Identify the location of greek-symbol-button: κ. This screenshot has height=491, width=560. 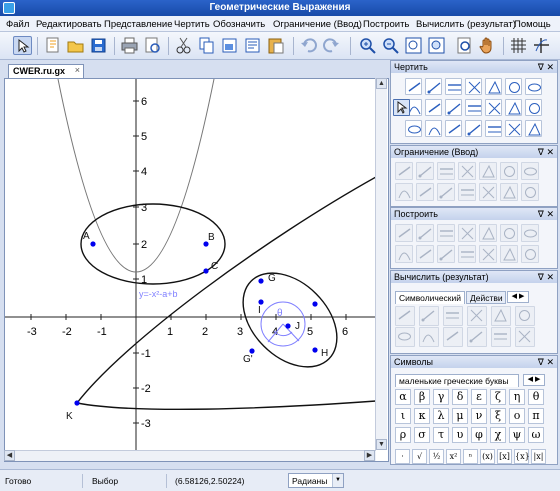
(422, 416).